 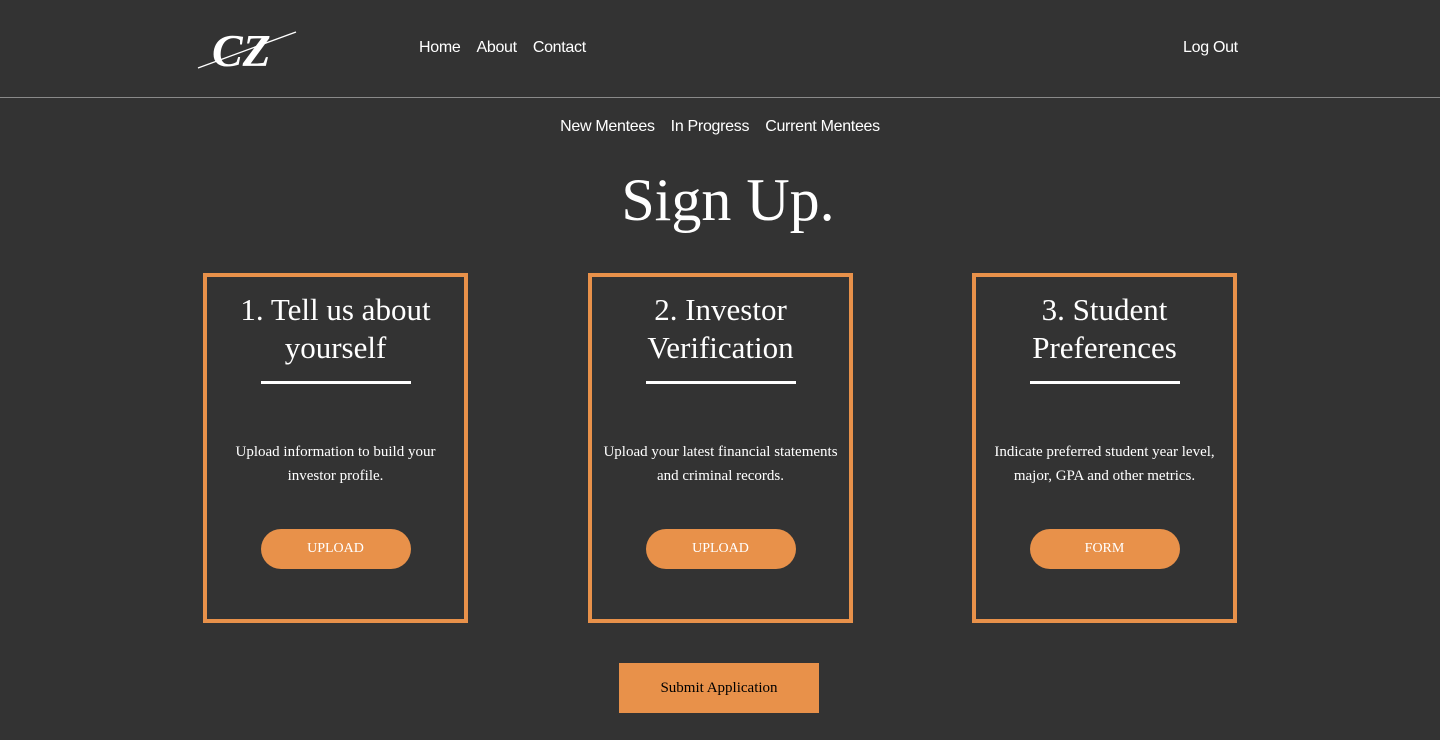 I want to click on profile-upload-button: UPLOAD, so click(x=335, y=549).